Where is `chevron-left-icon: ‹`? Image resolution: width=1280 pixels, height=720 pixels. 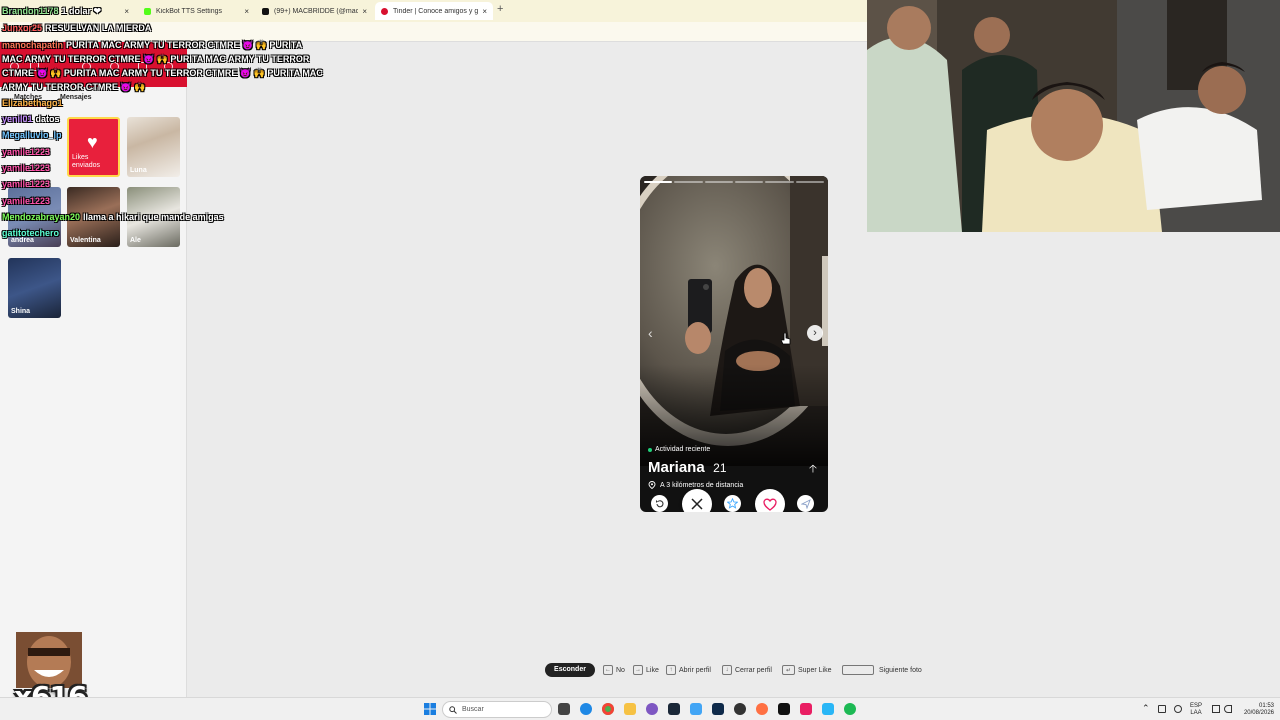 chevron-left-icon: ‹ is located at coordinates (655, 333).